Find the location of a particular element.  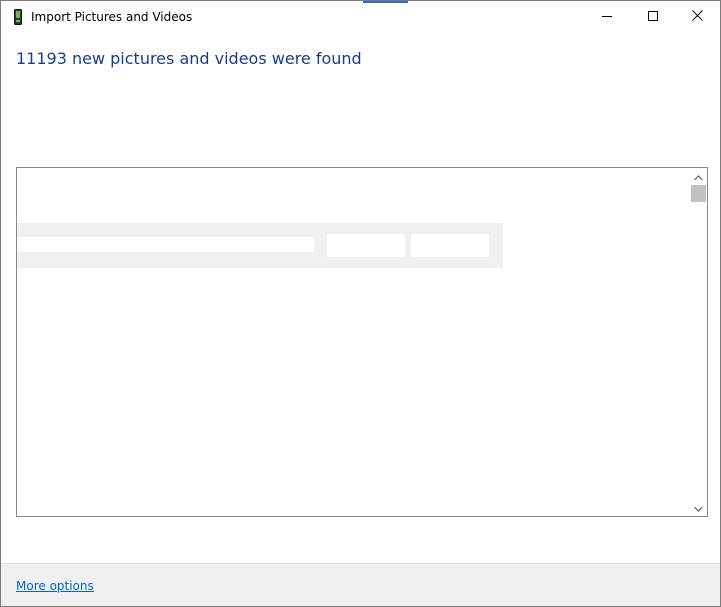

scroll-up-button is located at coordinates (698, 176).